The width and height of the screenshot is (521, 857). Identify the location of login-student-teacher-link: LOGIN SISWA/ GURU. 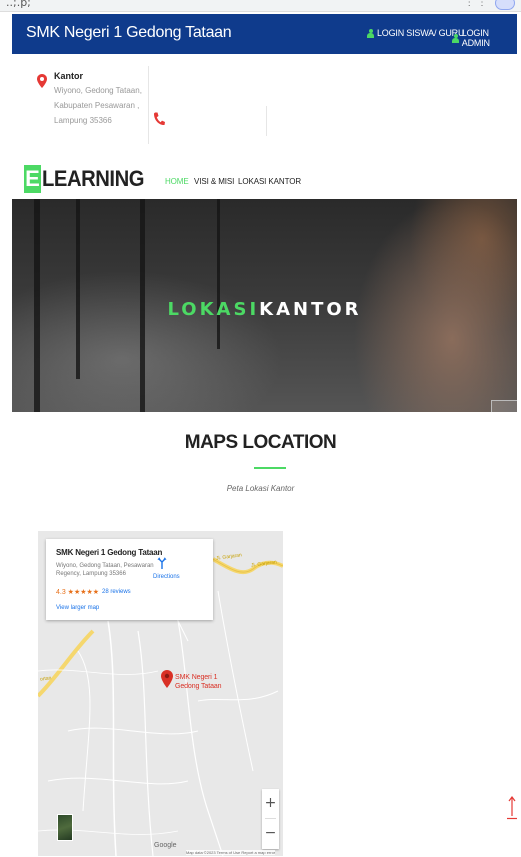
(415, 33).